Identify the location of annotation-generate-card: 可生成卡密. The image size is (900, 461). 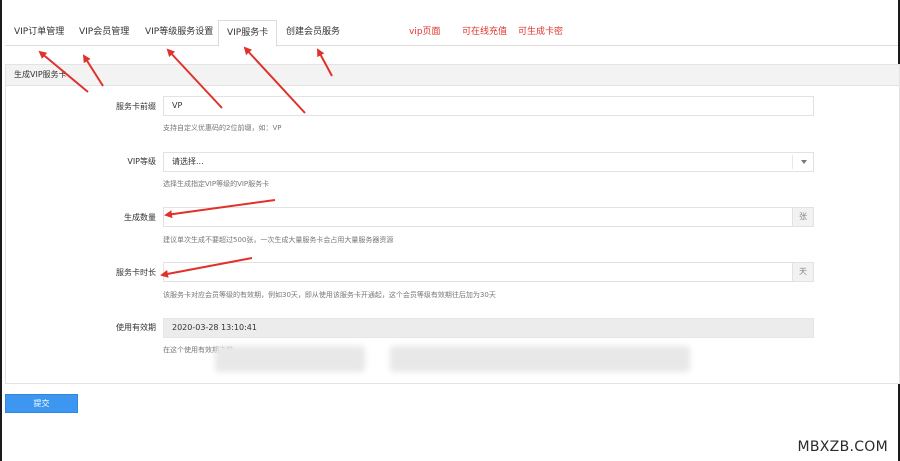
(541, 32).